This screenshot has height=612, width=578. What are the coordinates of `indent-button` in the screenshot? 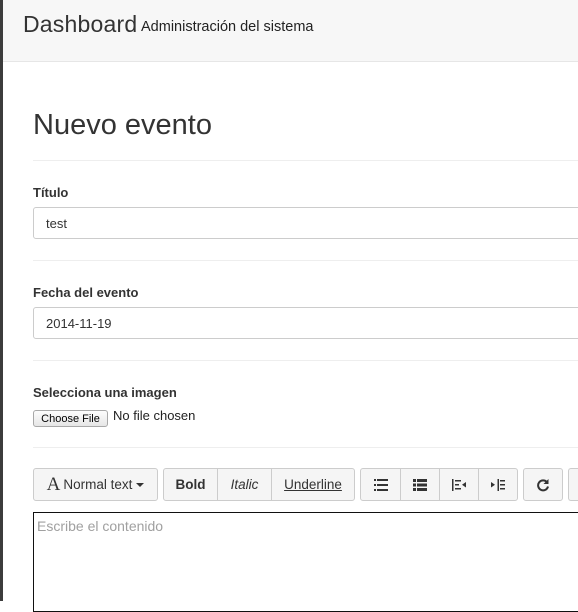 It's located at (497, 484).